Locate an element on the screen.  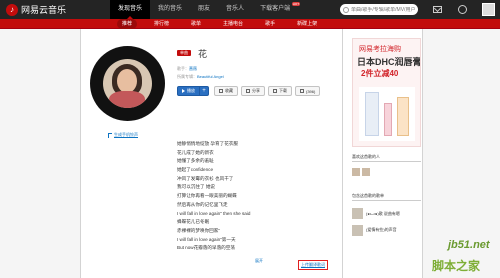
ad-subline: 2件立减40 is located at coordinates (380, 73).